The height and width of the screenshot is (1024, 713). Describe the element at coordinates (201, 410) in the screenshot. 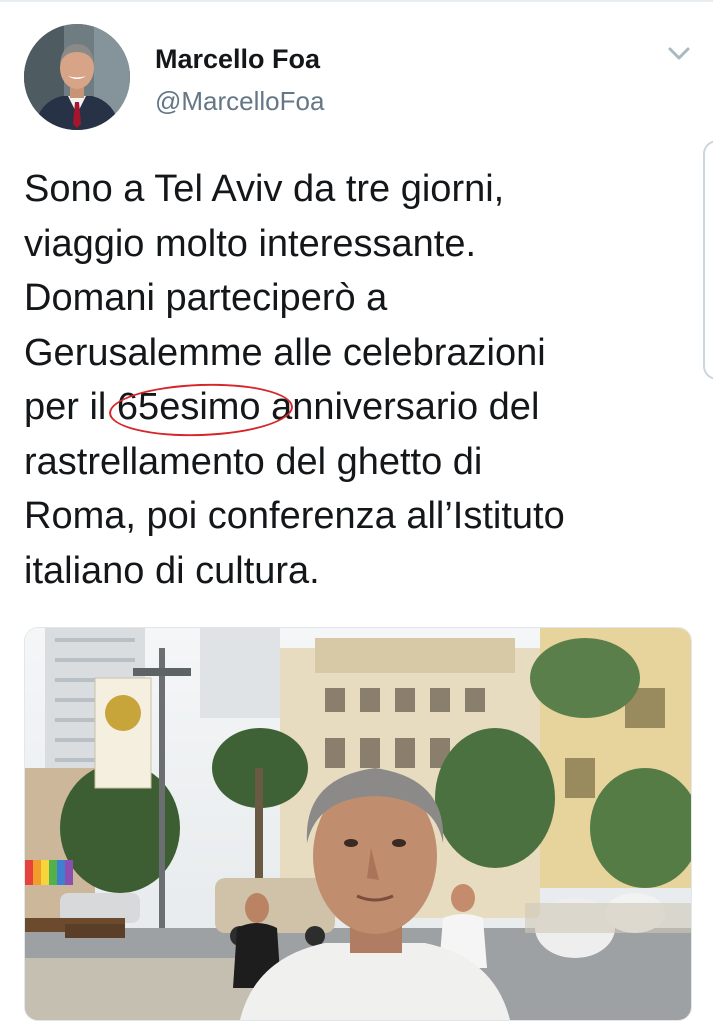

I see `circled-word: 65esimo` at that location.